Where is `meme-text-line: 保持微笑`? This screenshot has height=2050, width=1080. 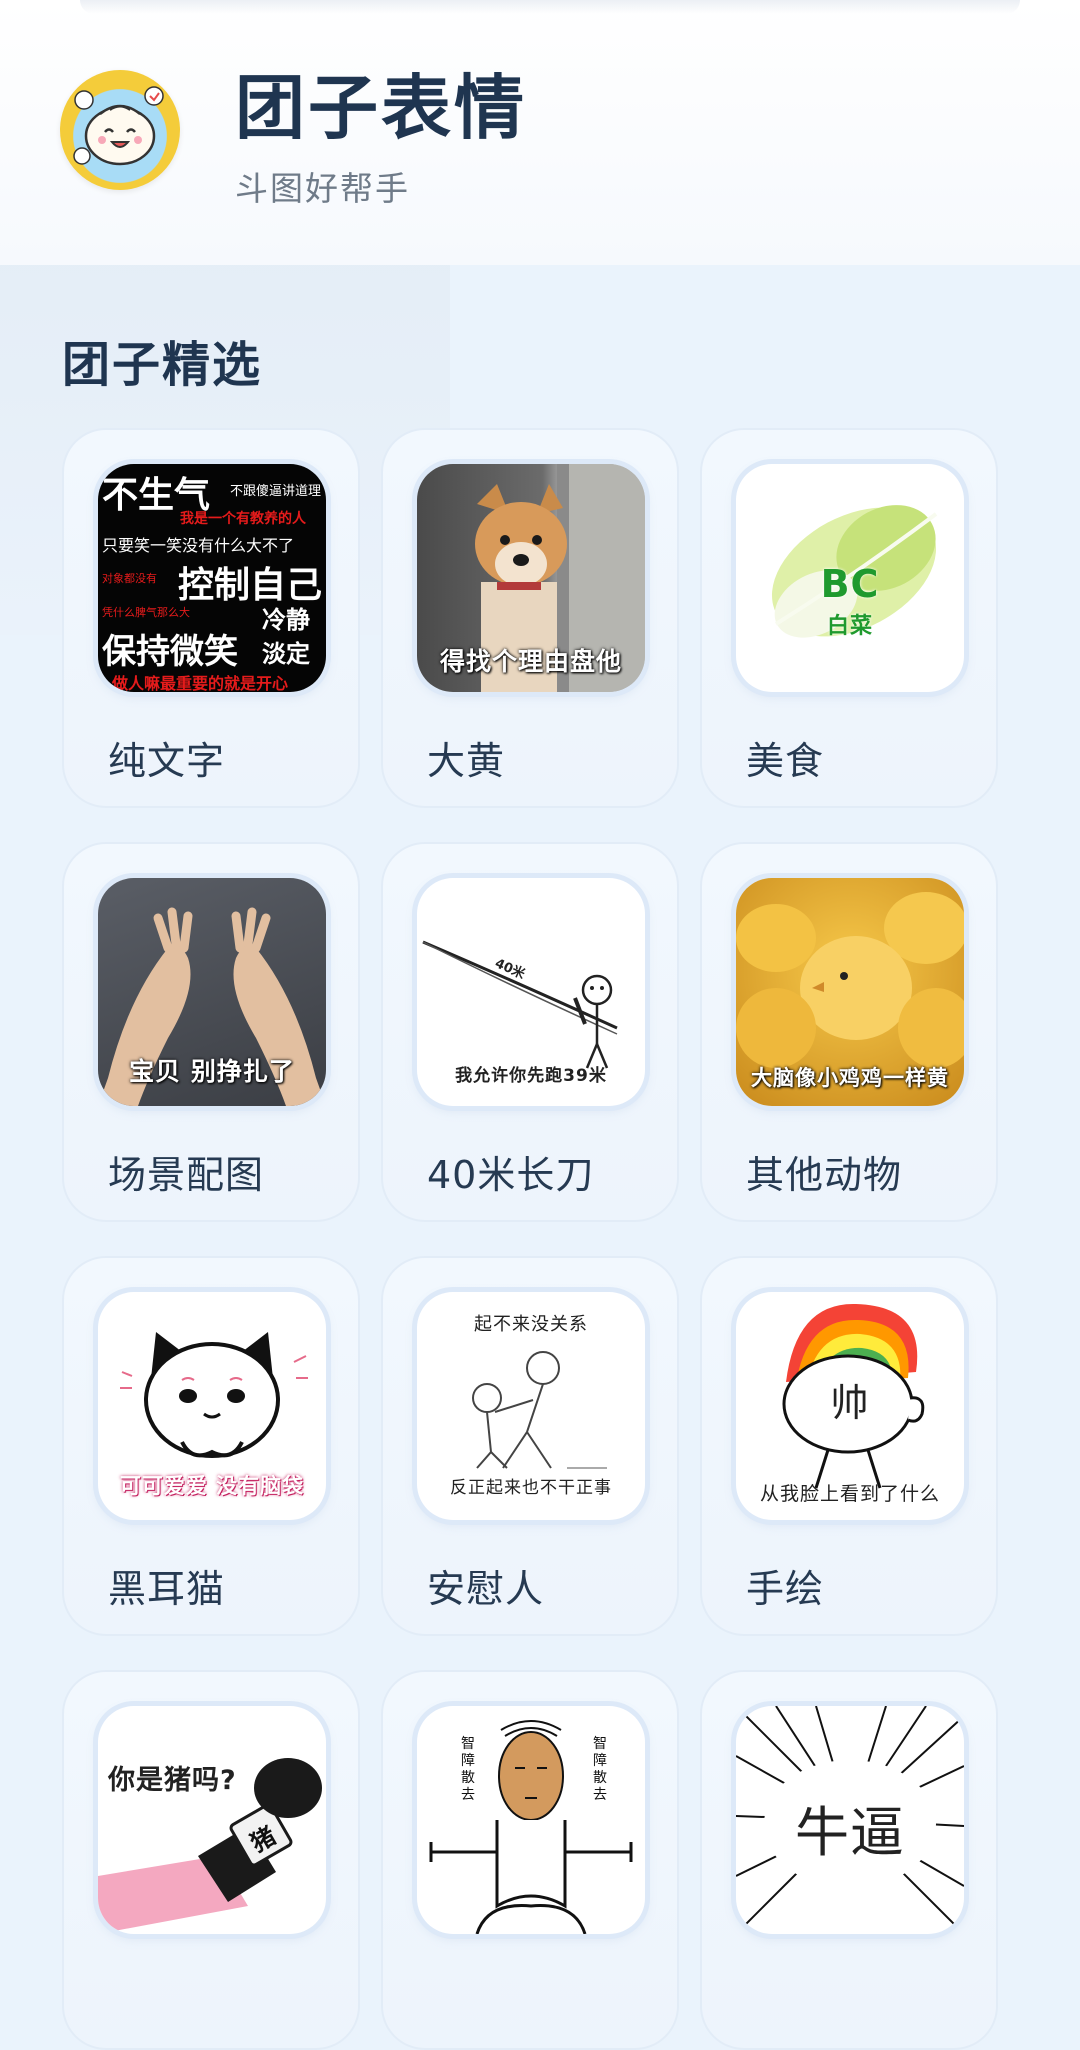
meme-text-line: 保持微笑 is located at coordinates (170, 652).